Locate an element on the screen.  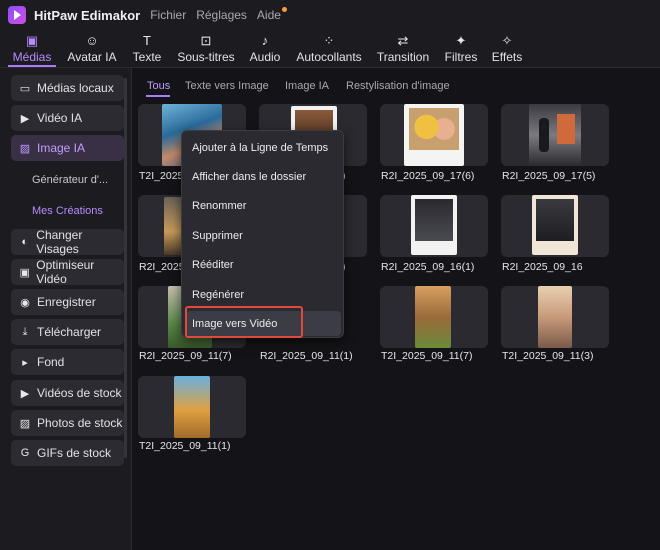
sidebar-item-label: GIFs de stock is located at coordinates (74, 453).